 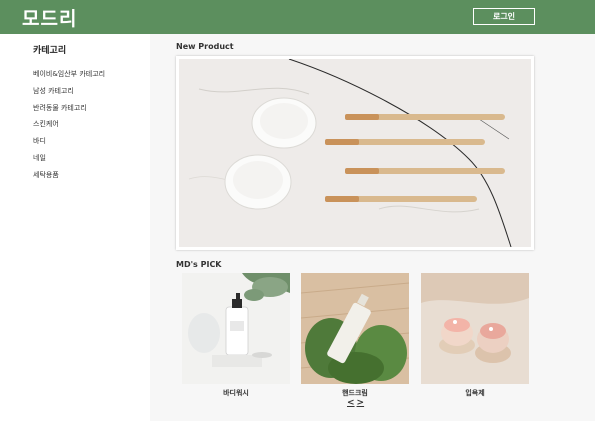 What do you see at coordinates (205, 46) in the screenshot?
I see `new-product-title: New Product` at bounding box center [205, 46].